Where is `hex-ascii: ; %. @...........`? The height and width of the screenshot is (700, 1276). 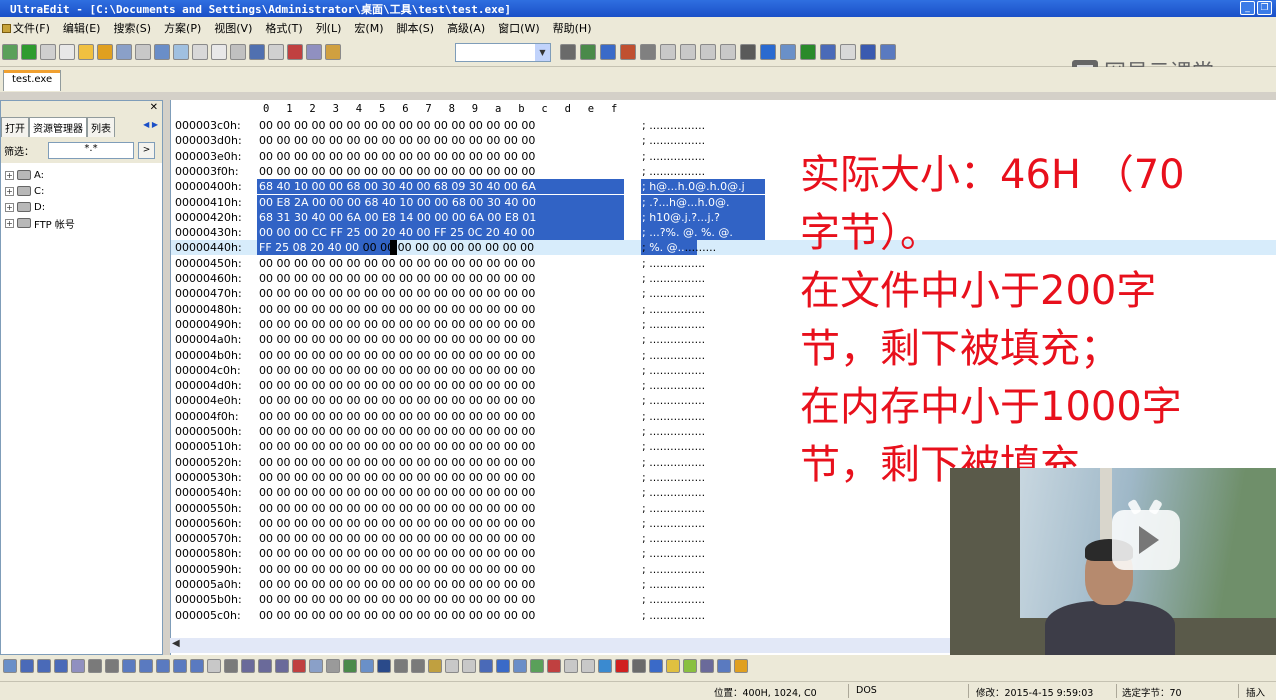 hex-ascii: ; %. @........... is located at coordinates (679, 247).